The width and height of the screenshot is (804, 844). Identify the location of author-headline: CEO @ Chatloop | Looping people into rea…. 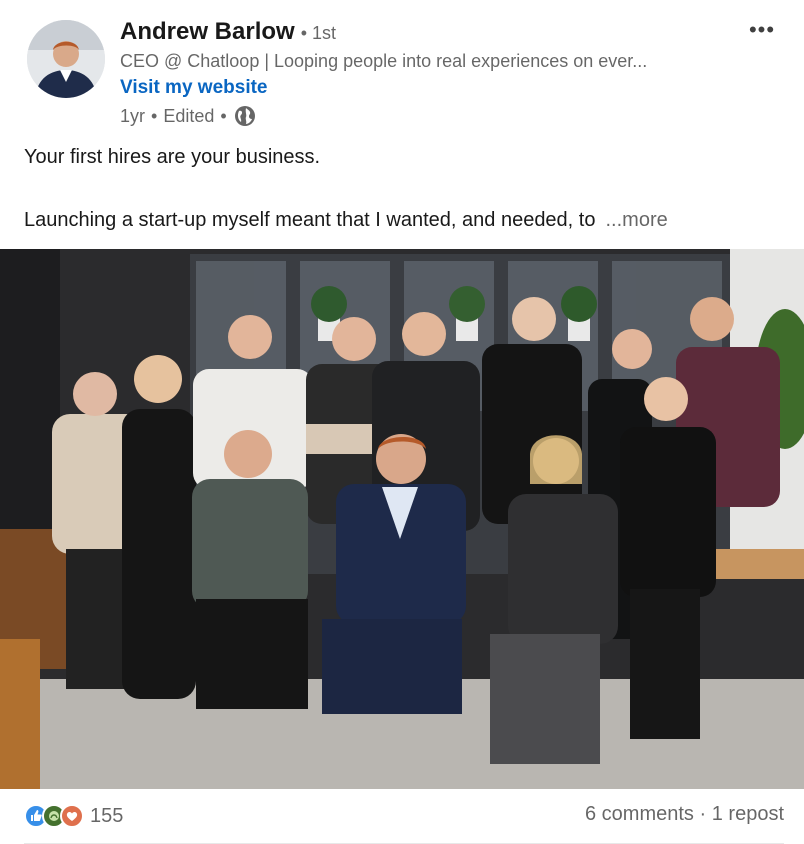
(384, 61).